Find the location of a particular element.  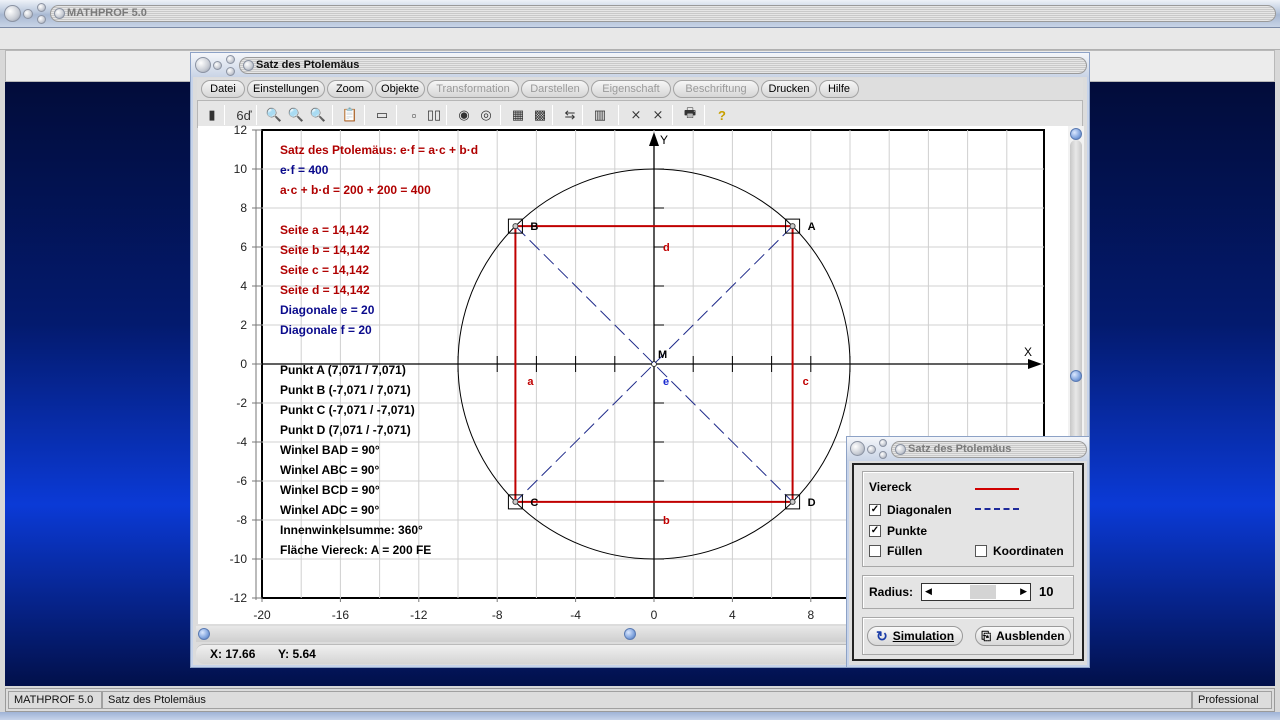

diagonal-label-e: e is located at coordinates (666, 382).